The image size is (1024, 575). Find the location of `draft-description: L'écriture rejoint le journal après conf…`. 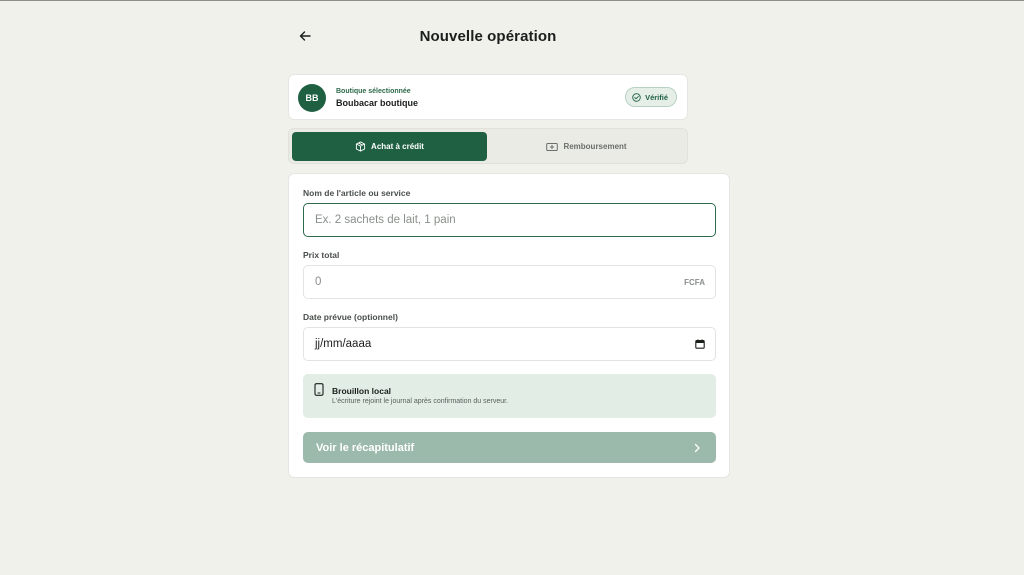

draft-description: L'écriture rejoint le journal après conf… is located at coordinates (420, 401).